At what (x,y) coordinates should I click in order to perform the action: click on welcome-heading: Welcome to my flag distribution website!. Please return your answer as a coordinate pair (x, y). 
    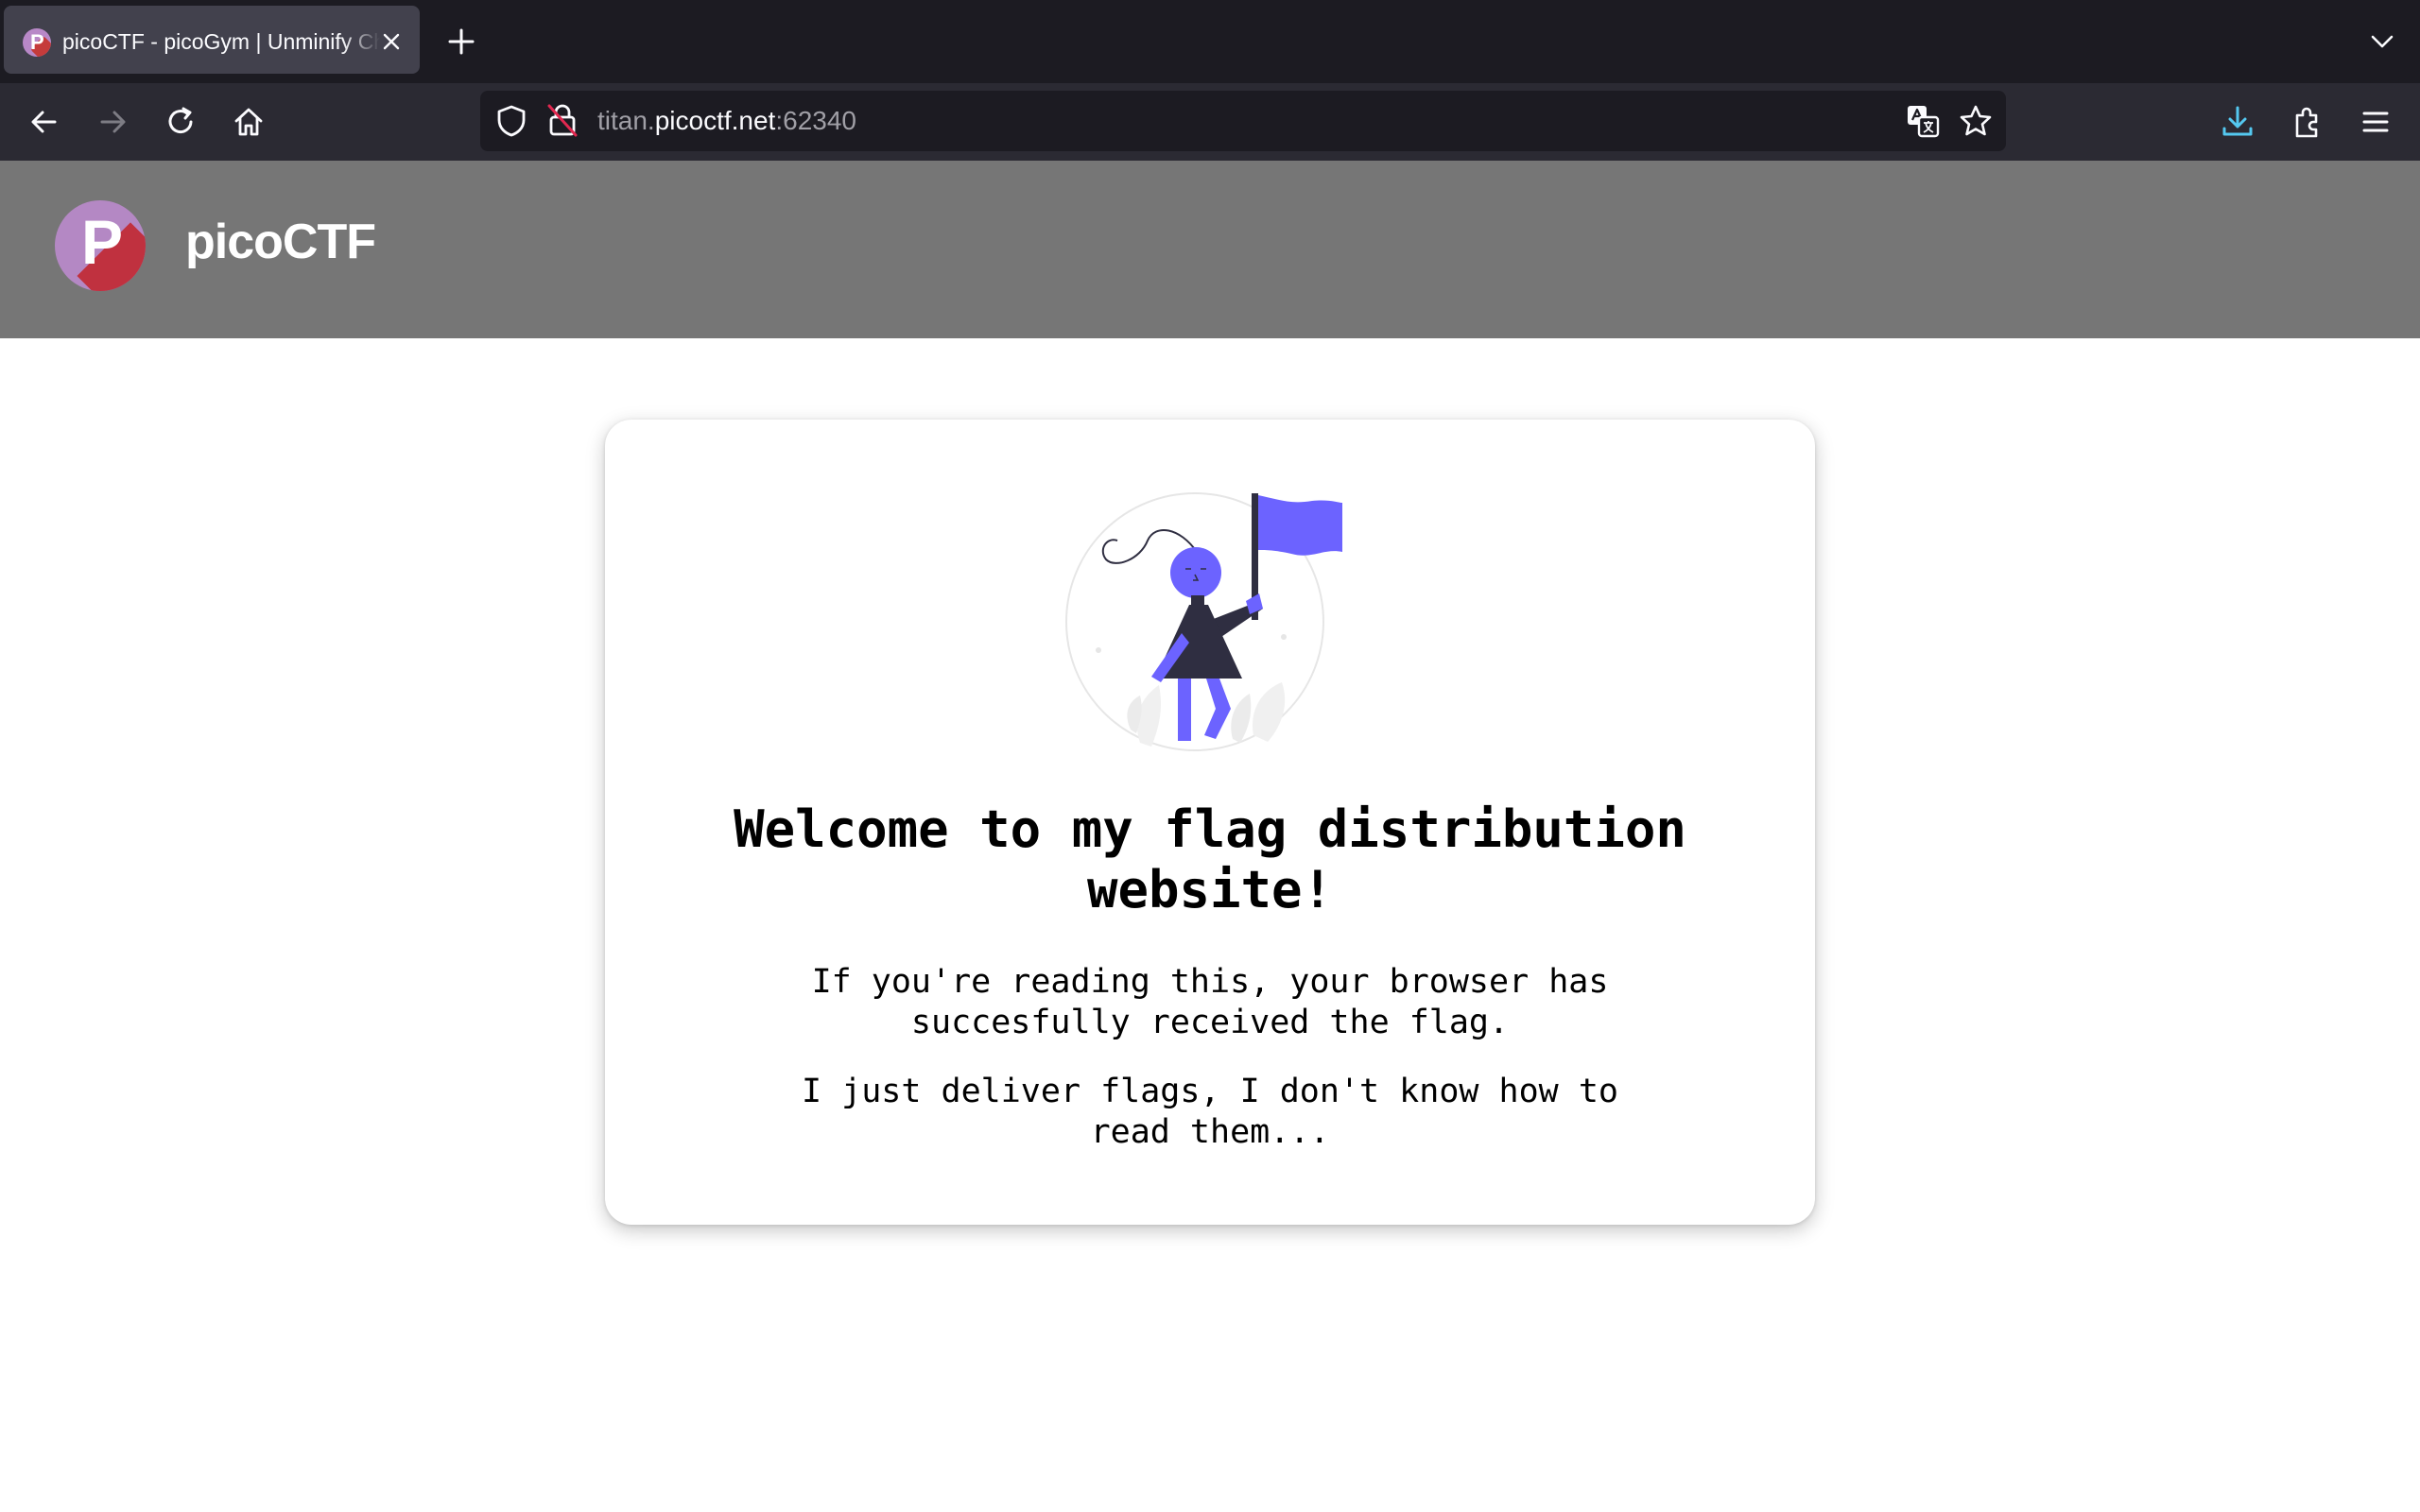
    Looking at the image, I should click on (1210, 859).